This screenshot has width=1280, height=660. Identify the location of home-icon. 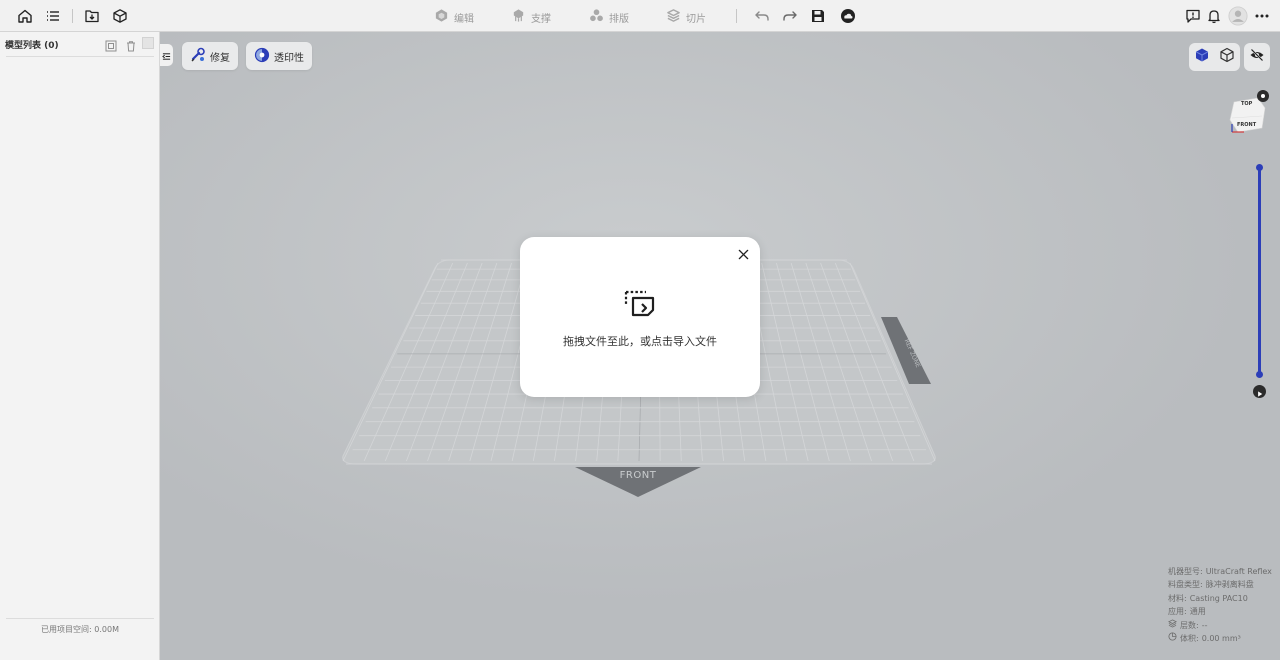
(25, 16).